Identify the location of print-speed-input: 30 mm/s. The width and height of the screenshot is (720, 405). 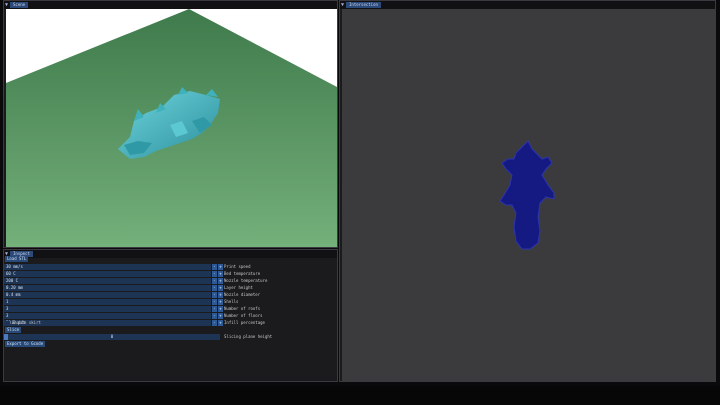
(107, 267).